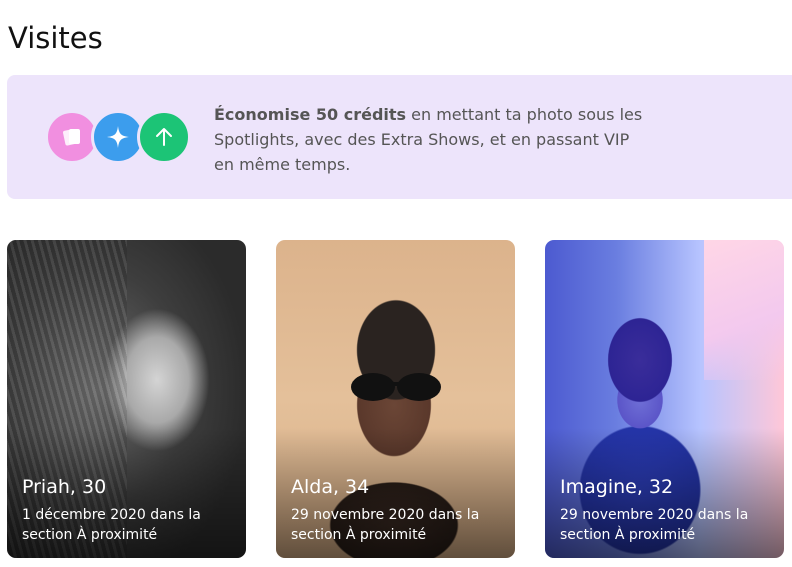  Describe the element at coordinates (55, 38) in the screenshot. I see `page-title: Visites` at that location.